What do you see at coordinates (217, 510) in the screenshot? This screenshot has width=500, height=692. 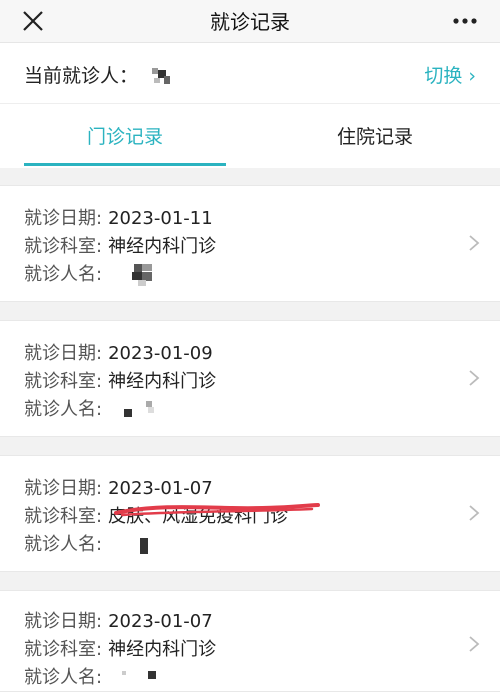 I see `red-annotation-scribble` at bounding box center [217, 510].